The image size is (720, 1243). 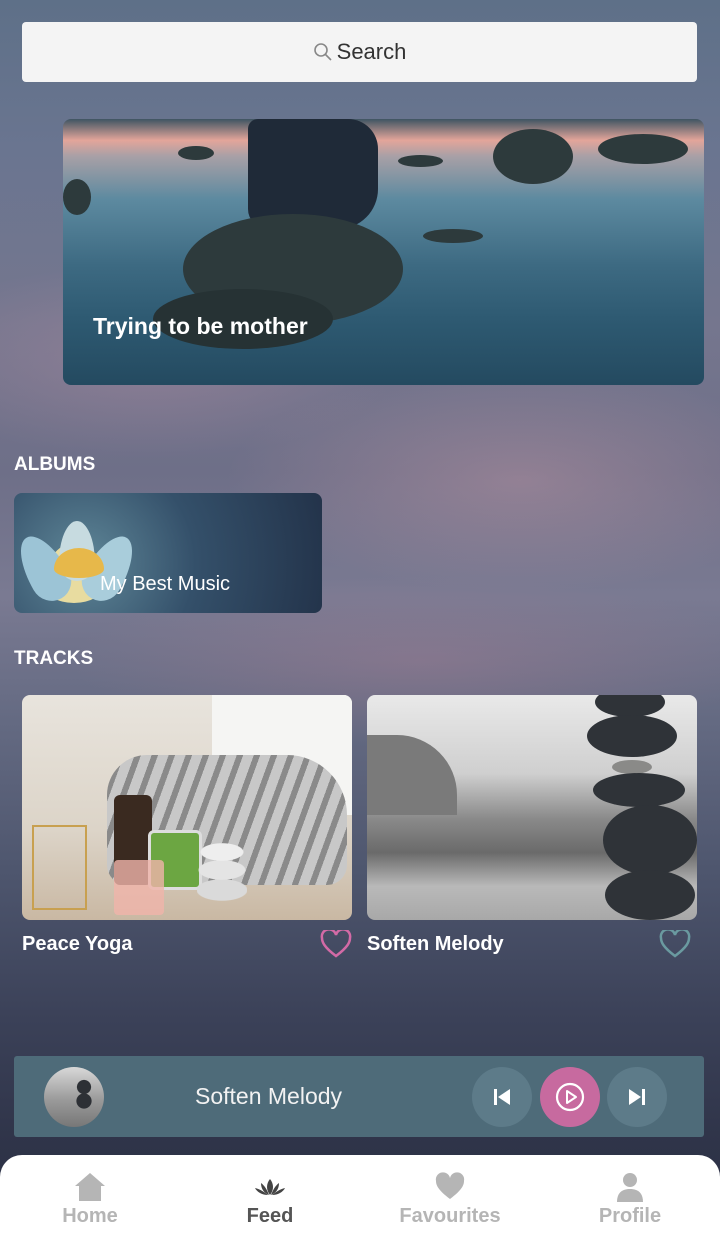 I want to click on previous-icon, so click(x=502, y=1097).